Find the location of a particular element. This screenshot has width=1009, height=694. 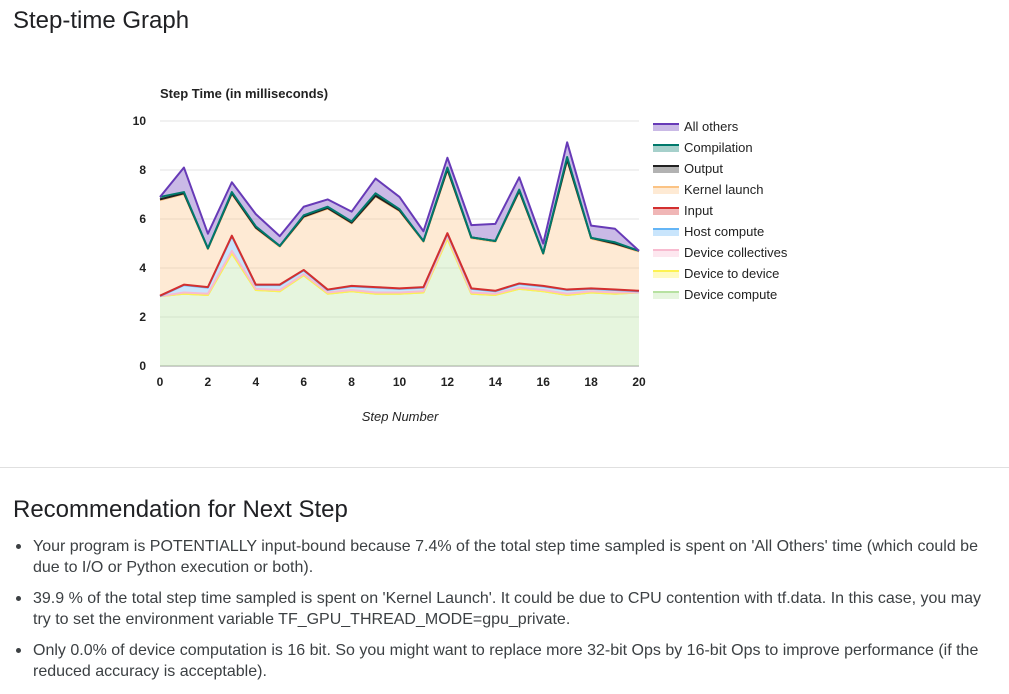

recommendation-title: Recommendation for Next Step is located at coordinates (180, 509).